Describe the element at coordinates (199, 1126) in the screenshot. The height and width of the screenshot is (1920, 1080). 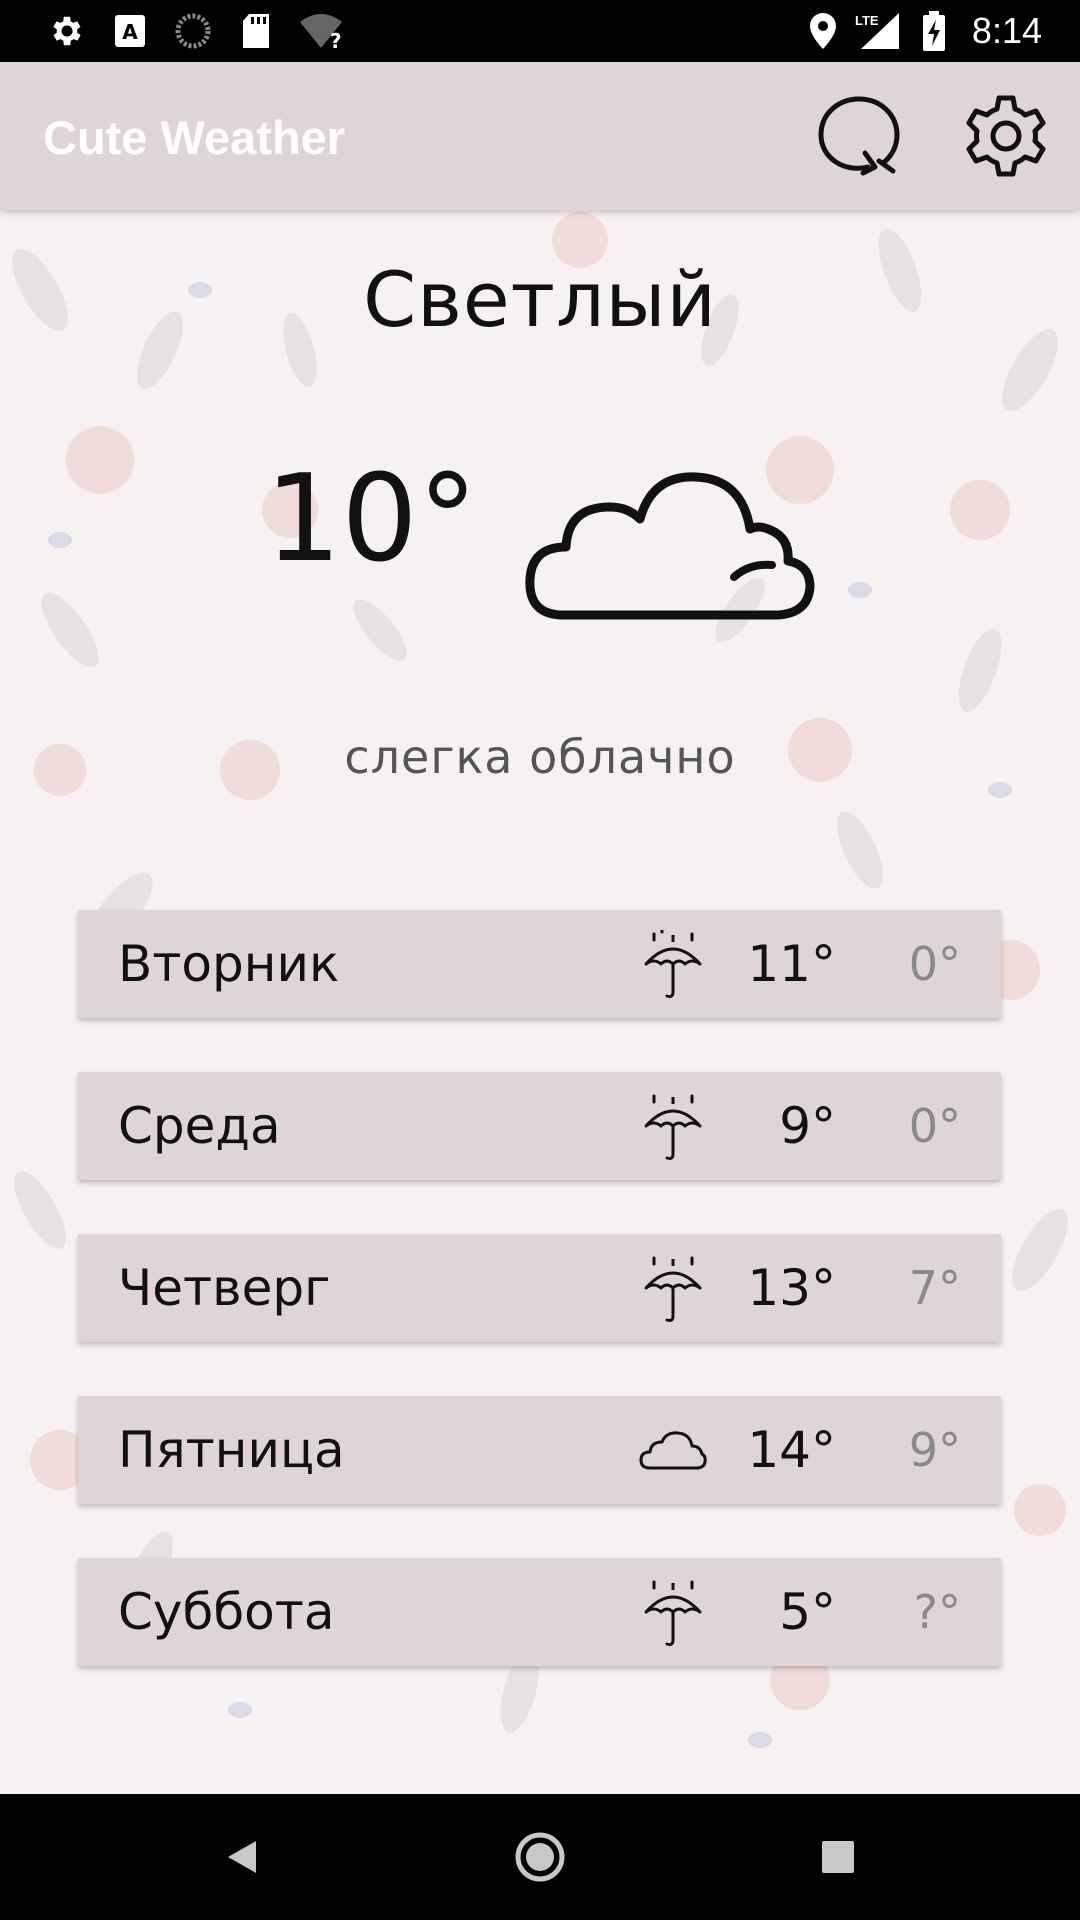
I see `forecast-day: Среда` at that location.